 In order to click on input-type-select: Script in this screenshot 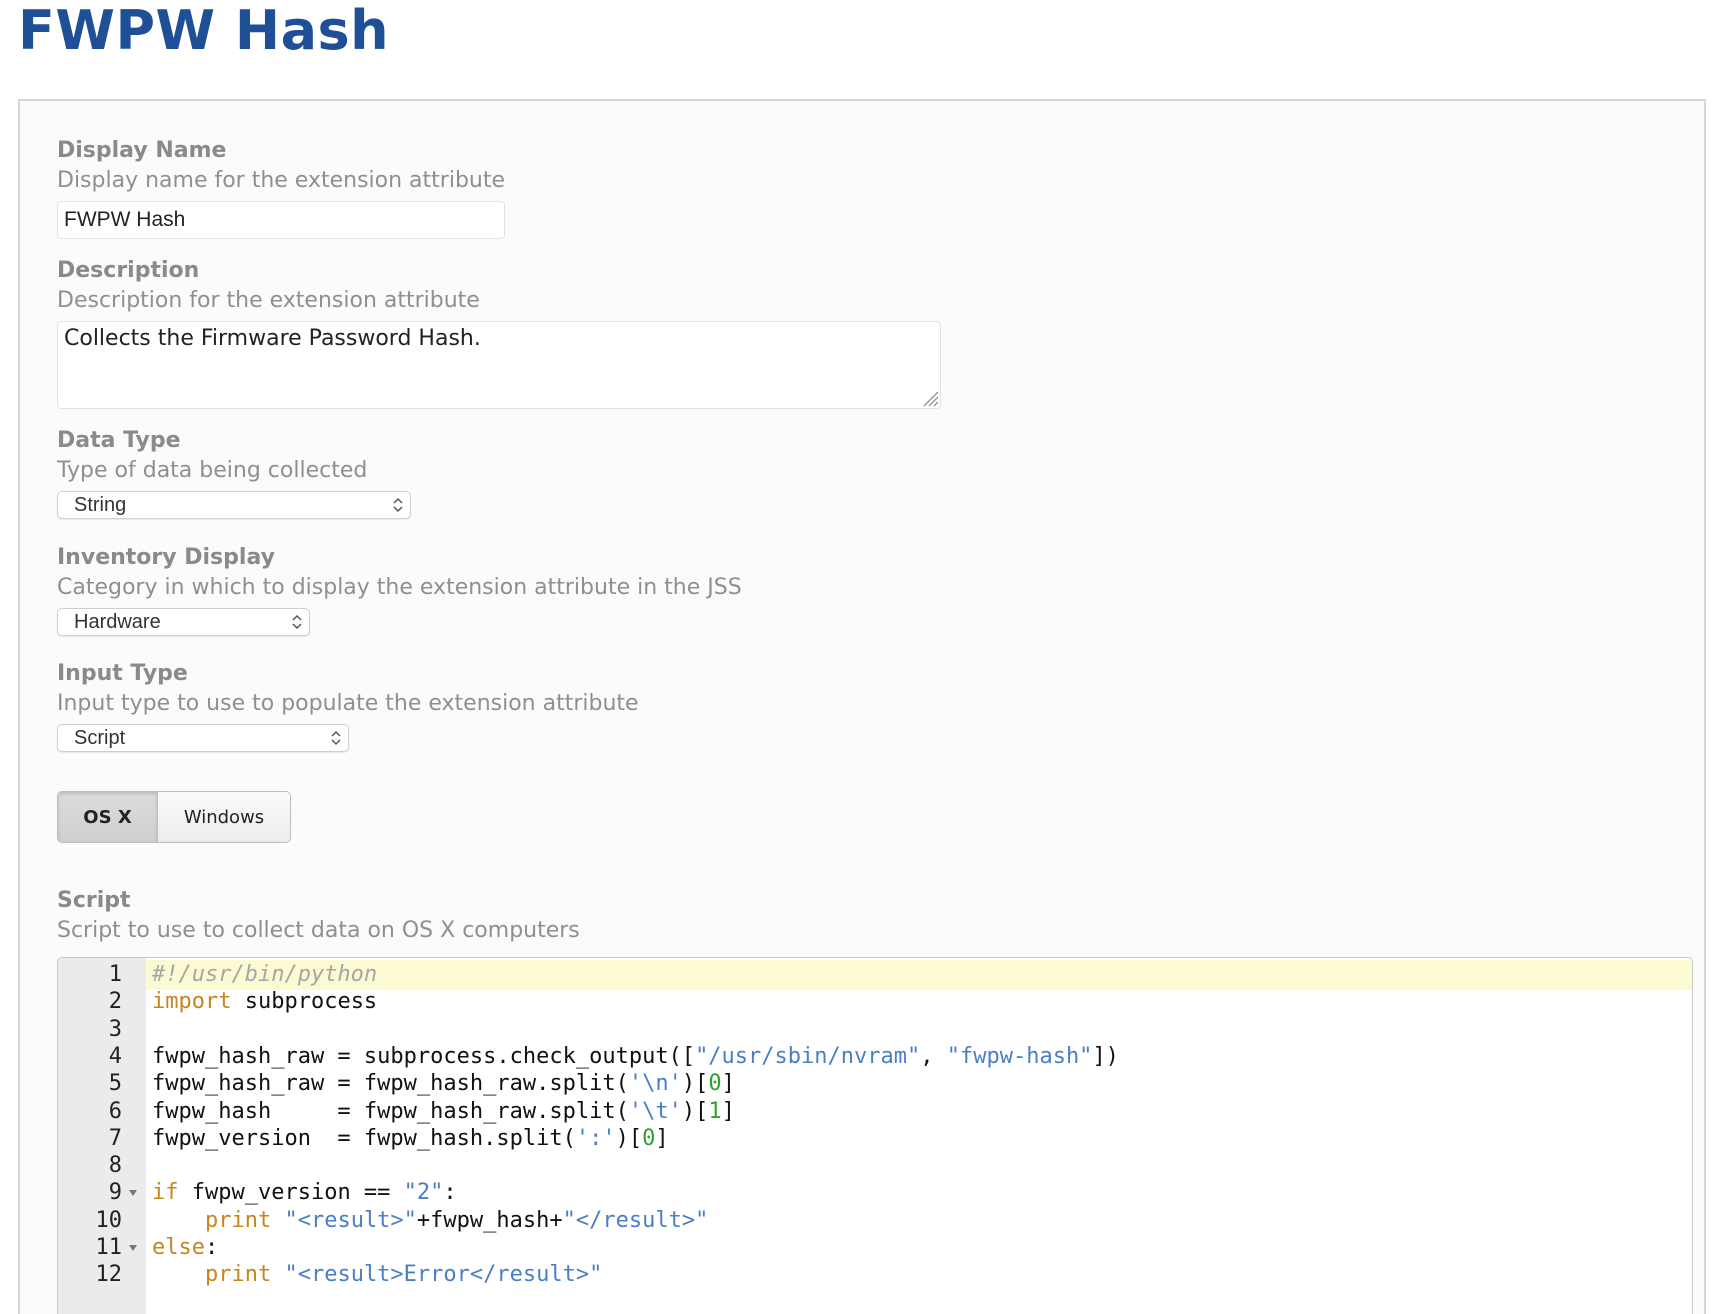, I will do `click(203, 738)`.